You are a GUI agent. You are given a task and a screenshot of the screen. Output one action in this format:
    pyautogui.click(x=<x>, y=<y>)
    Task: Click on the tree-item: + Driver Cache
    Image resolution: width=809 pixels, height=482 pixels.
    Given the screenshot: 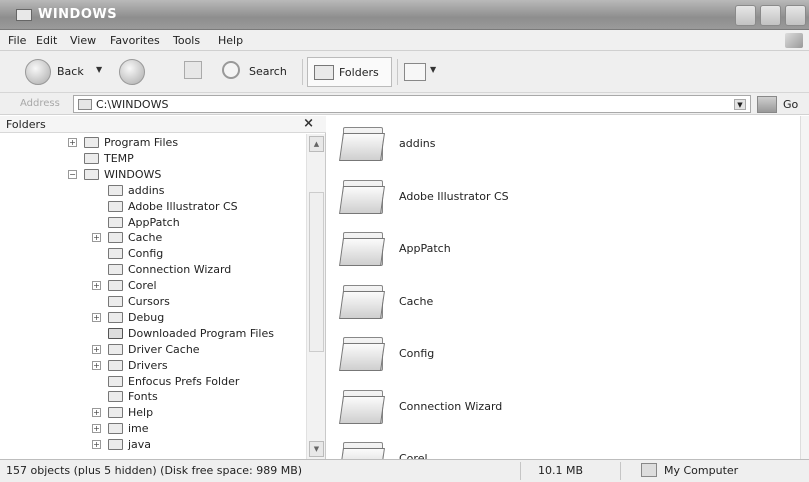 What is the action you would take?
    pyautogui.click(x=150, y=350)
    